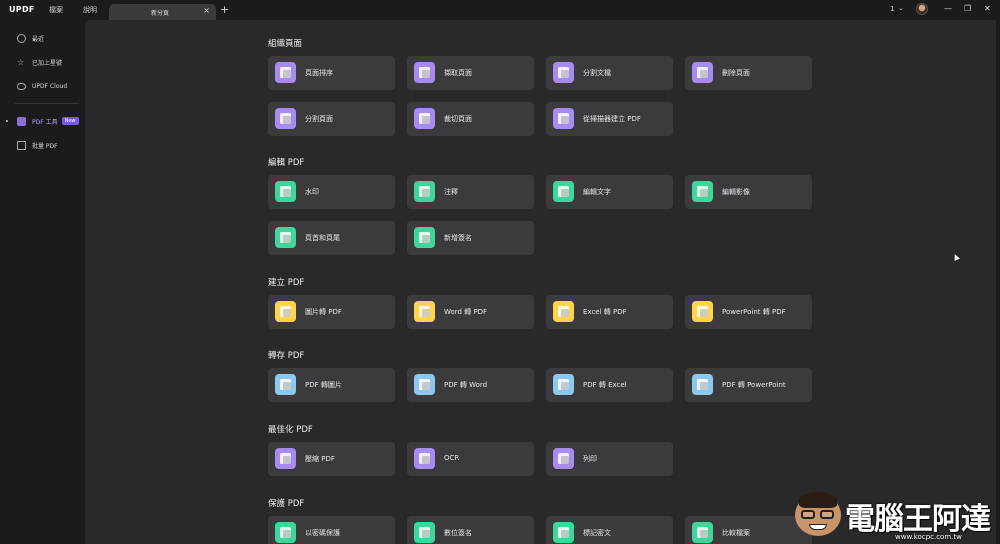 Image resolution: width=1000 pixels, height=544 pixels. I want to click on sidebar-item-batch: 批量 PDF, so click(45, 145).